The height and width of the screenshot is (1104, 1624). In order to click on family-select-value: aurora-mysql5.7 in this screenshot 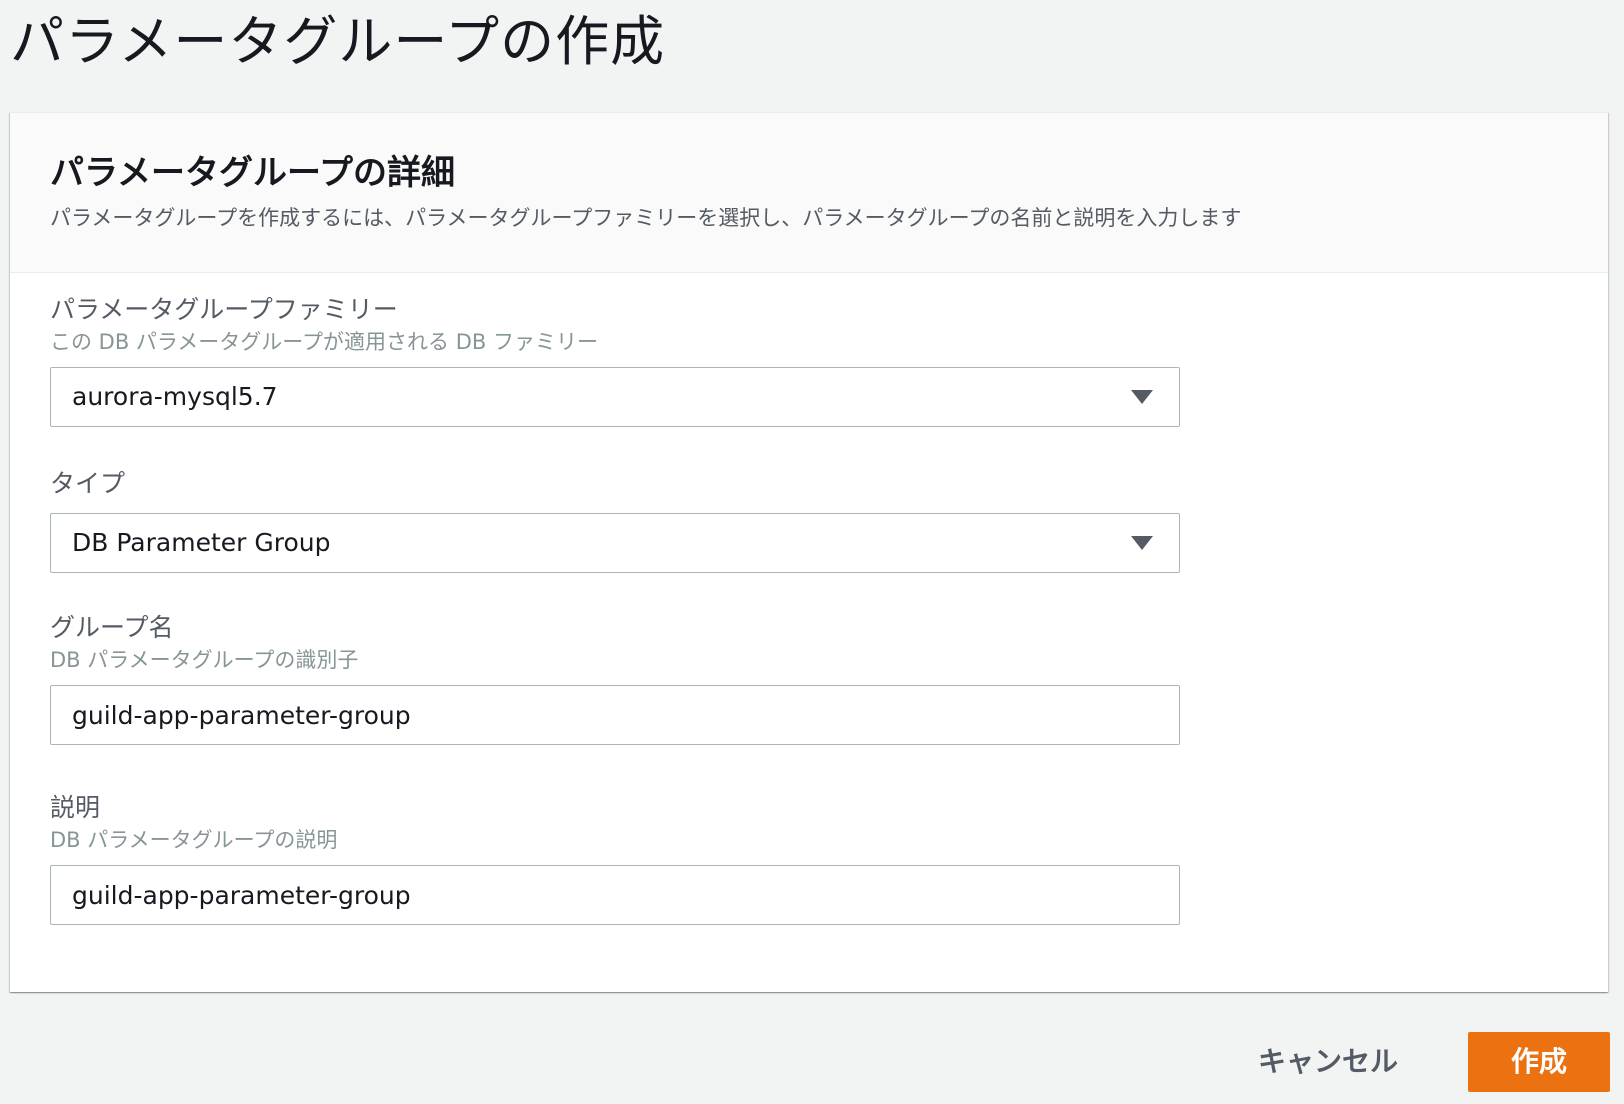, I will do `click(175, 396)`.